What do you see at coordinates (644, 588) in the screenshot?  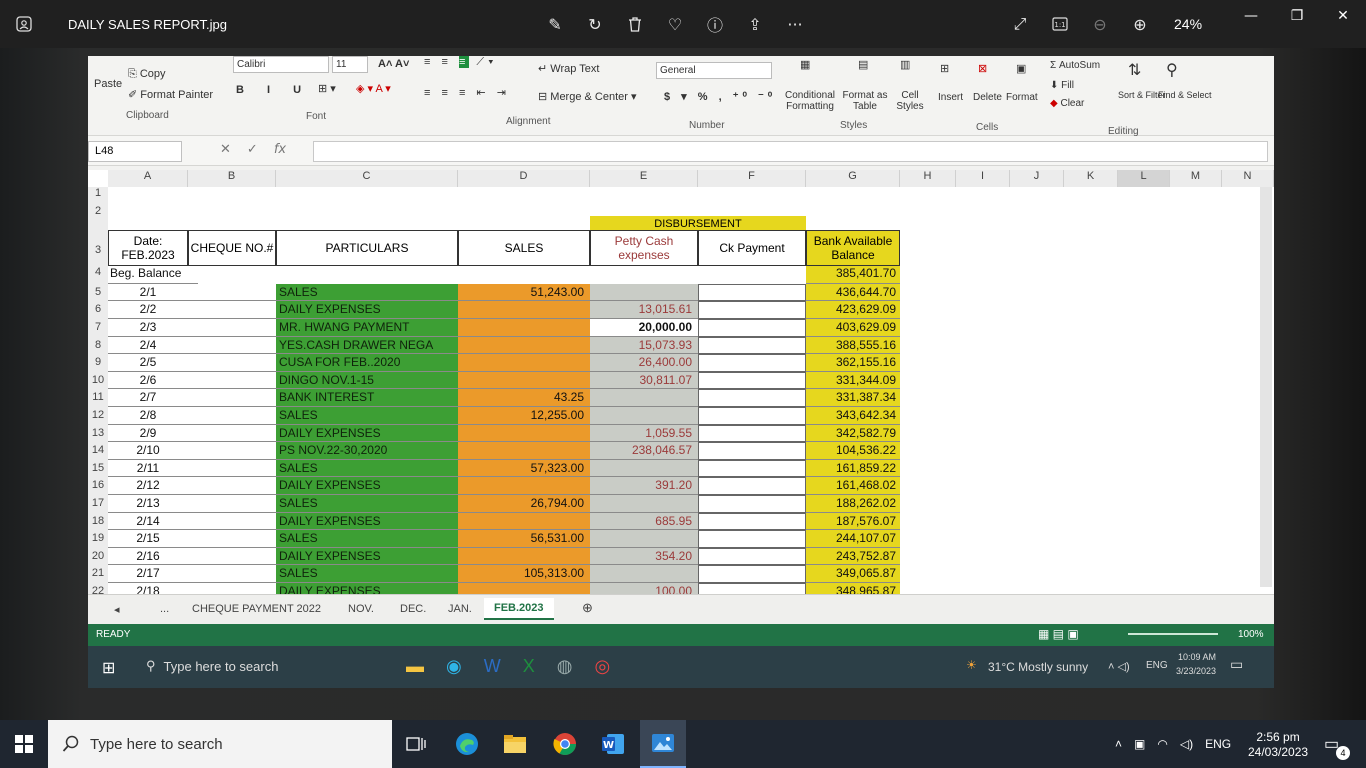 I see `petty-cash-cell: 100.00` at bounding box center [644, 588].